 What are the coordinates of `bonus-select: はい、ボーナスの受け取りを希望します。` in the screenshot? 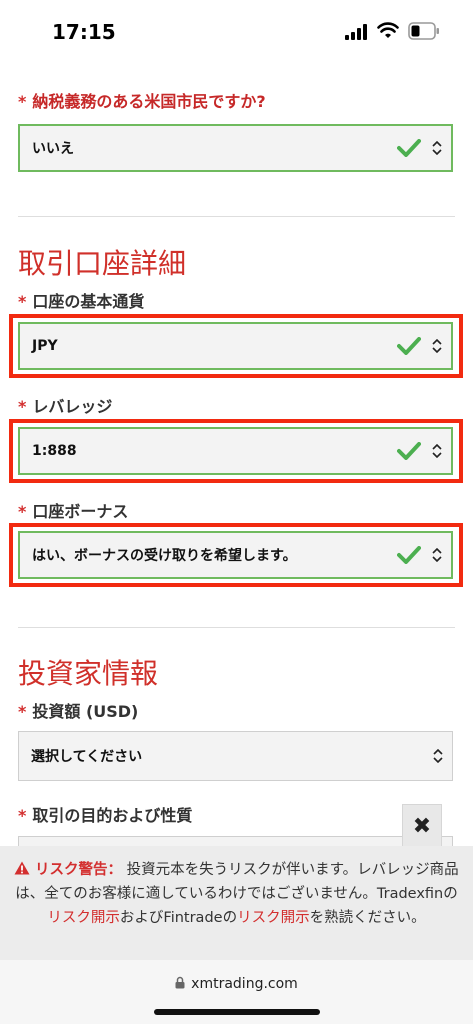 It's located at (235, 555).